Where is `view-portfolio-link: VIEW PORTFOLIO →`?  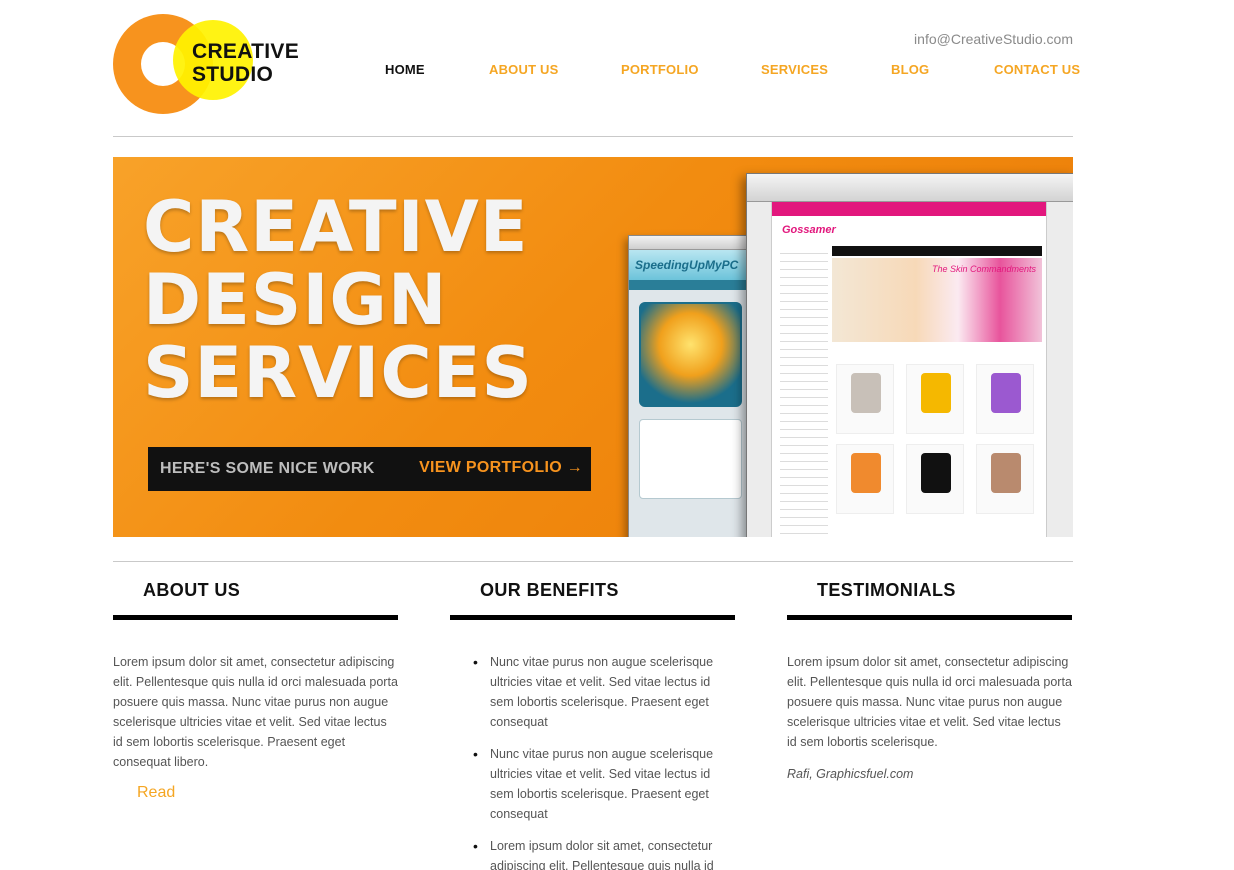 view-portfolio-link: VIEW PORTFOLIO → is located at coordinates (501, 468).